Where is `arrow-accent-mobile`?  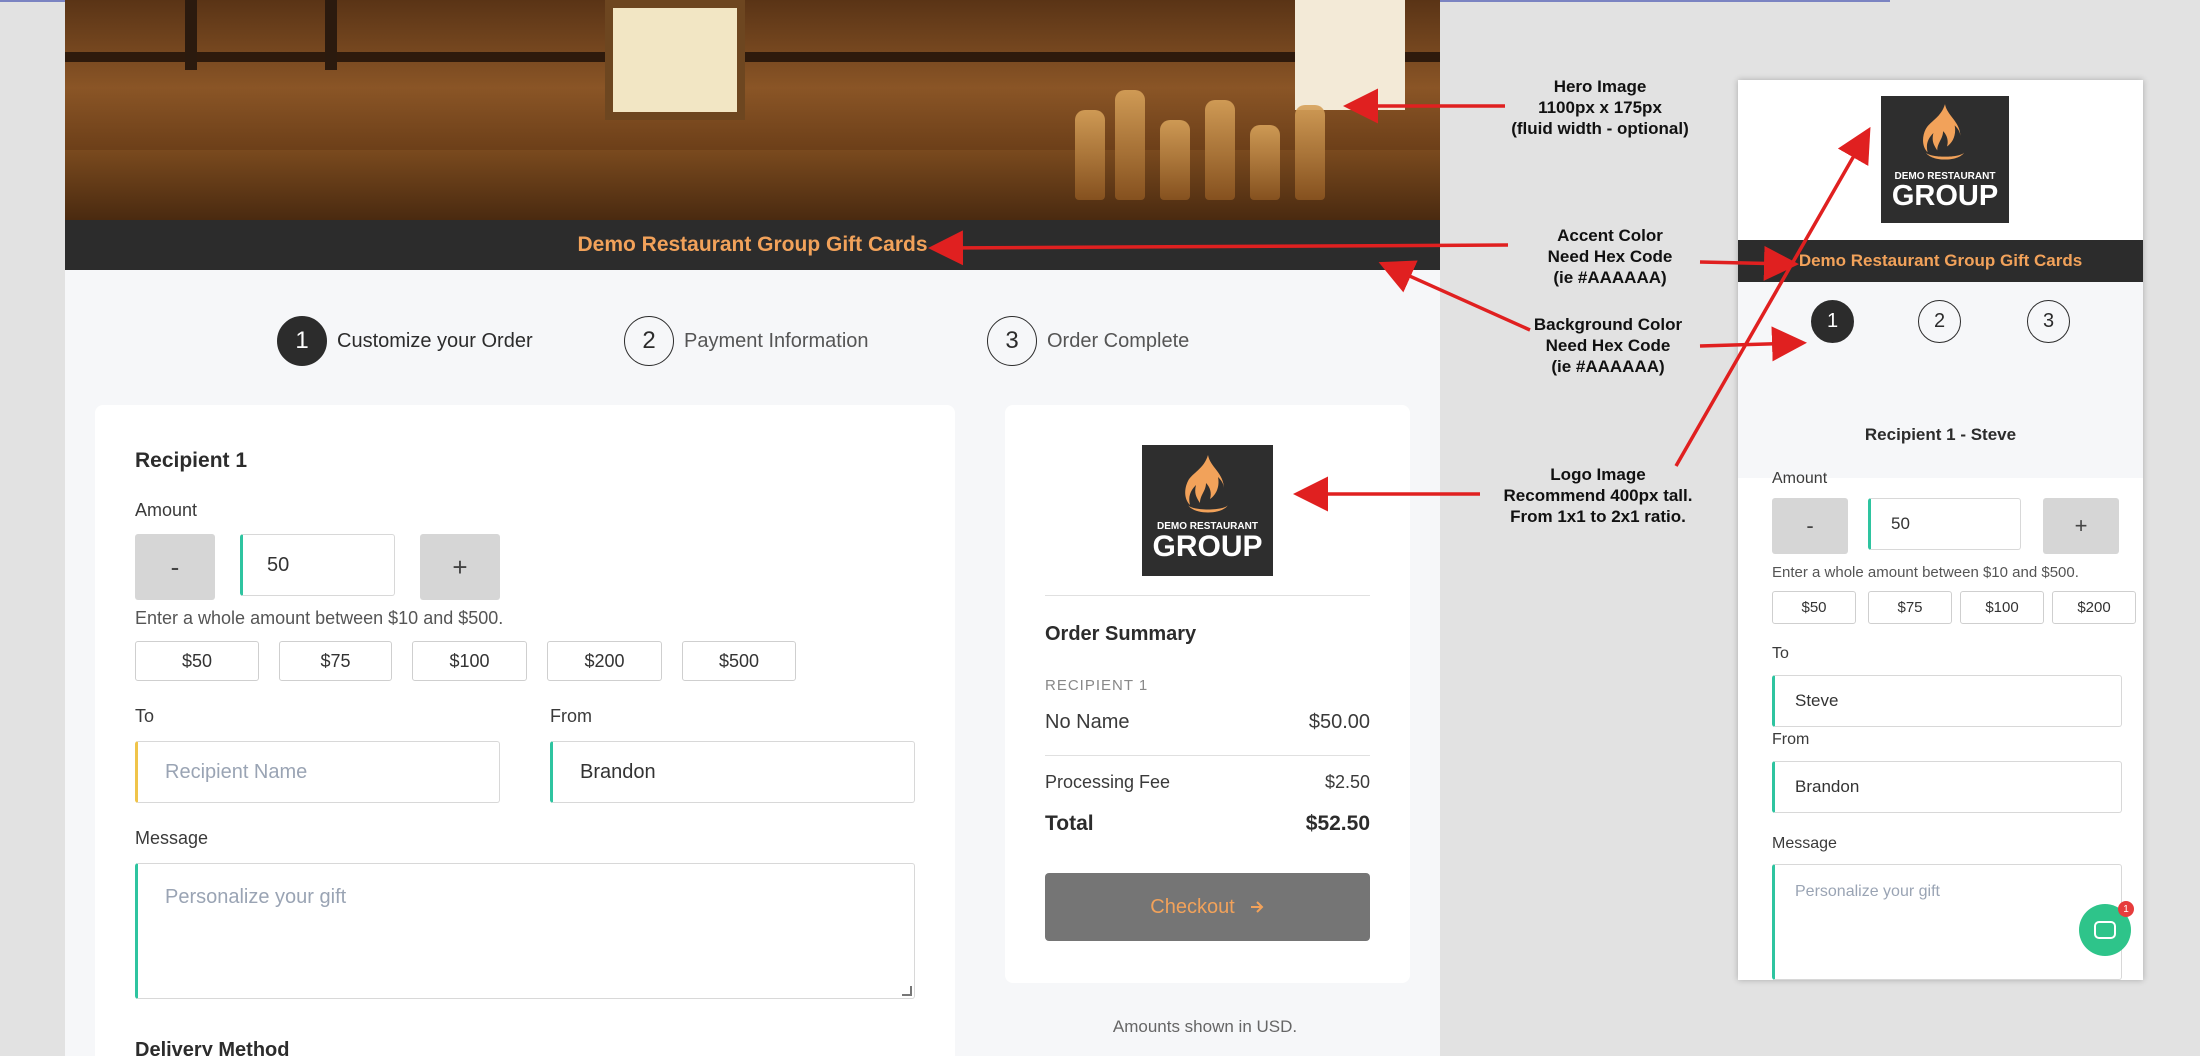 arrow-accent-mobile is located at coordinates (1749, 263).